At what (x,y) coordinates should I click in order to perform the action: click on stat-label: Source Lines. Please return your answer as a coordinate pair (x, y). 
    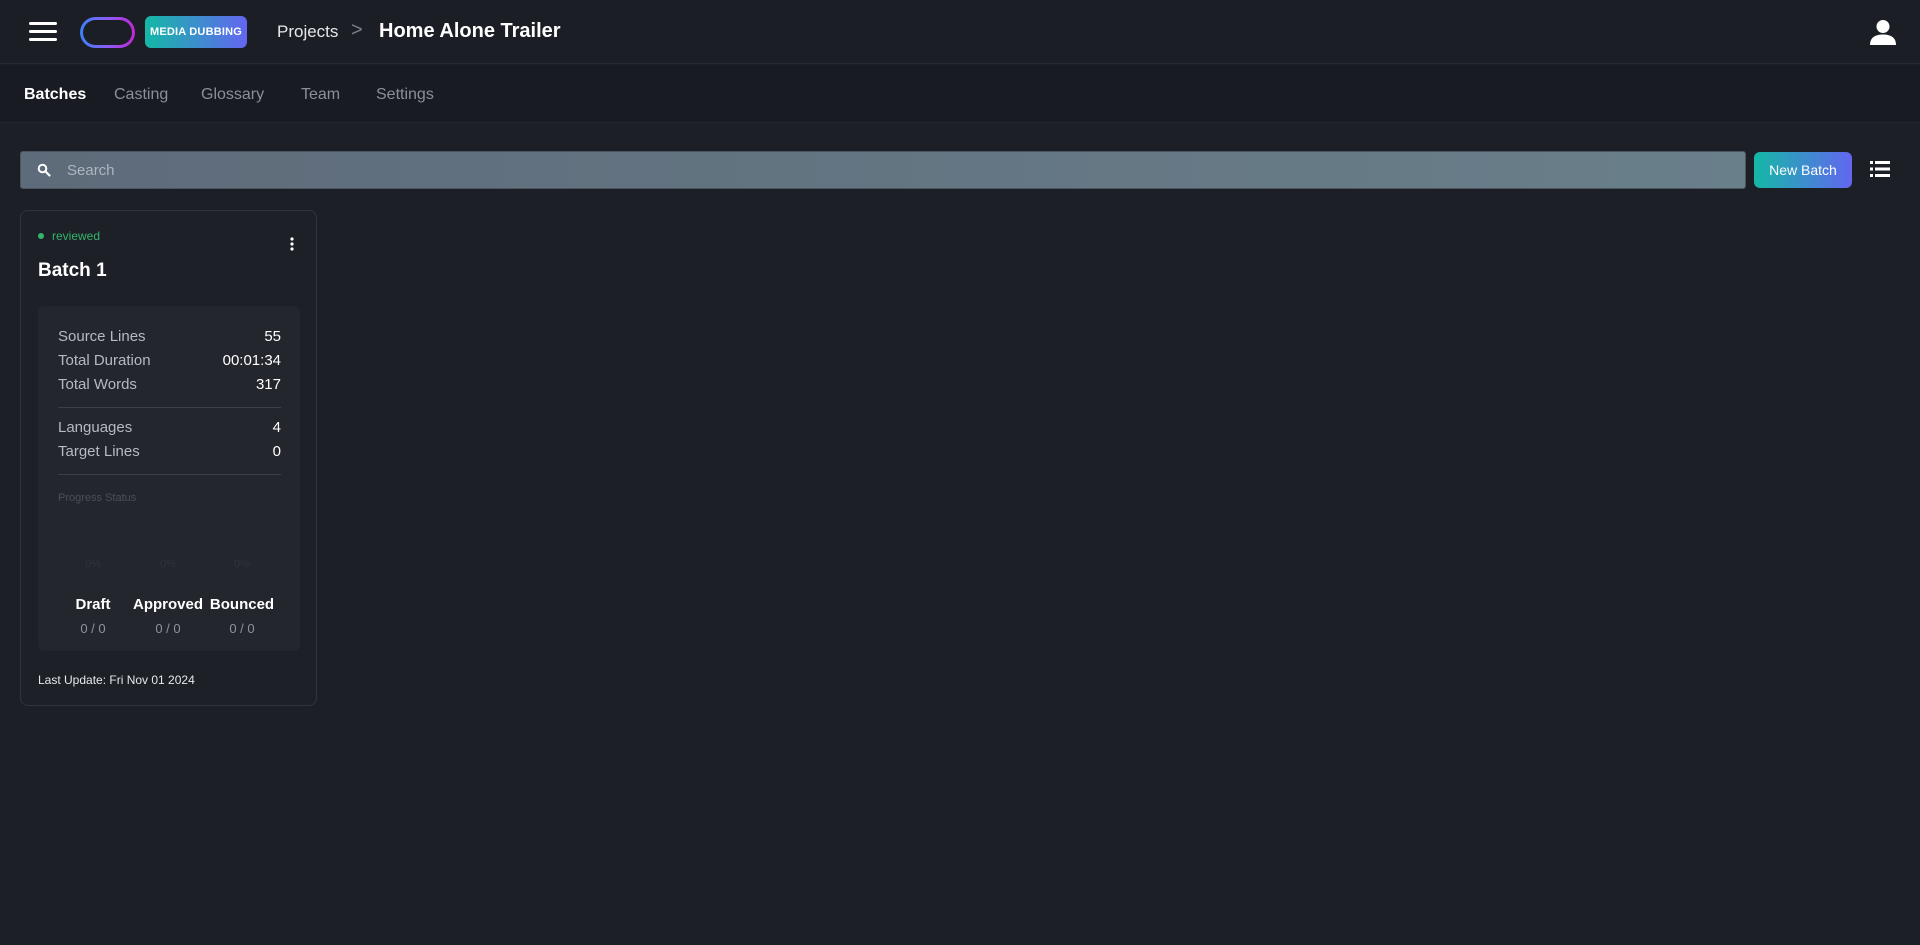
    Looking at the image, I should click on (102, 336).